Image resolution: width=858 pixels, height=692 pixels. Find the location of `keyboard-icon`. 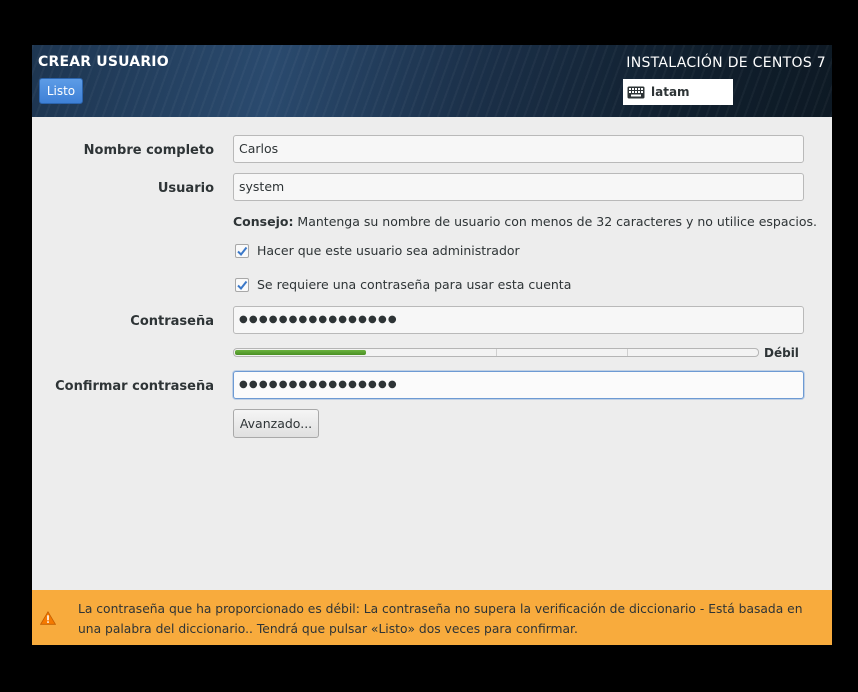

keyboard-icon is located at coordinates (636, 92).